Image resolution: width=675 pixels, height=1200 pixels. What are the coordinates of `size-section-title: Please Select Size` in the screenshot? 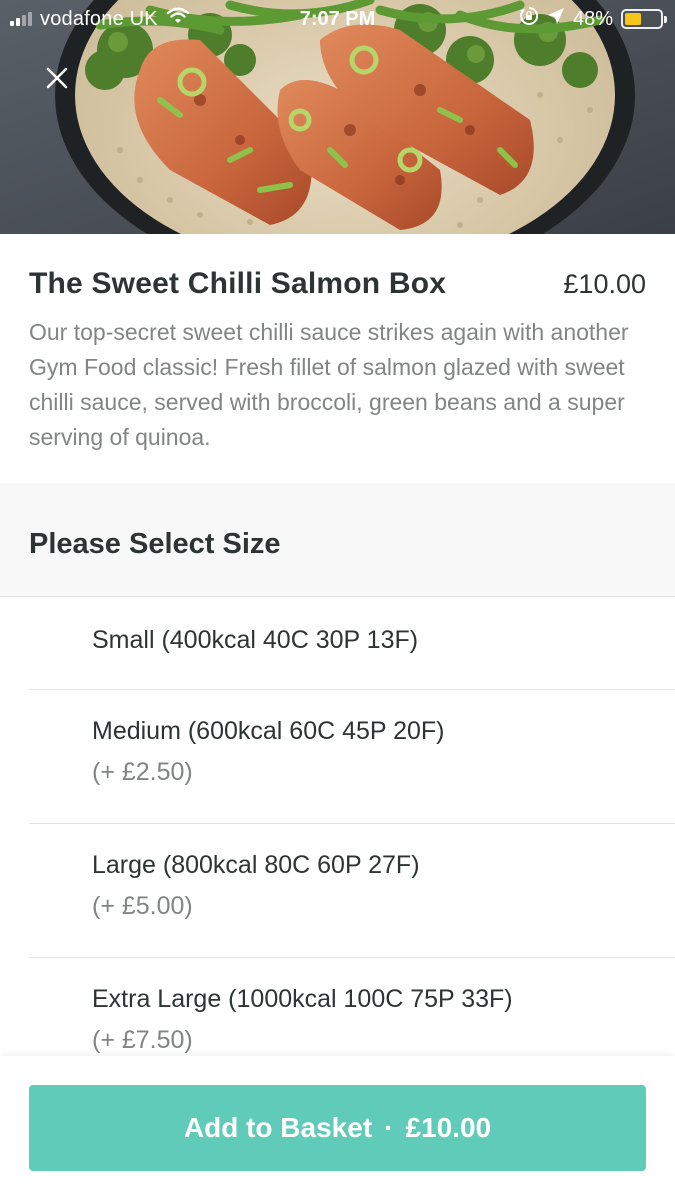 It's located at (155, 544).